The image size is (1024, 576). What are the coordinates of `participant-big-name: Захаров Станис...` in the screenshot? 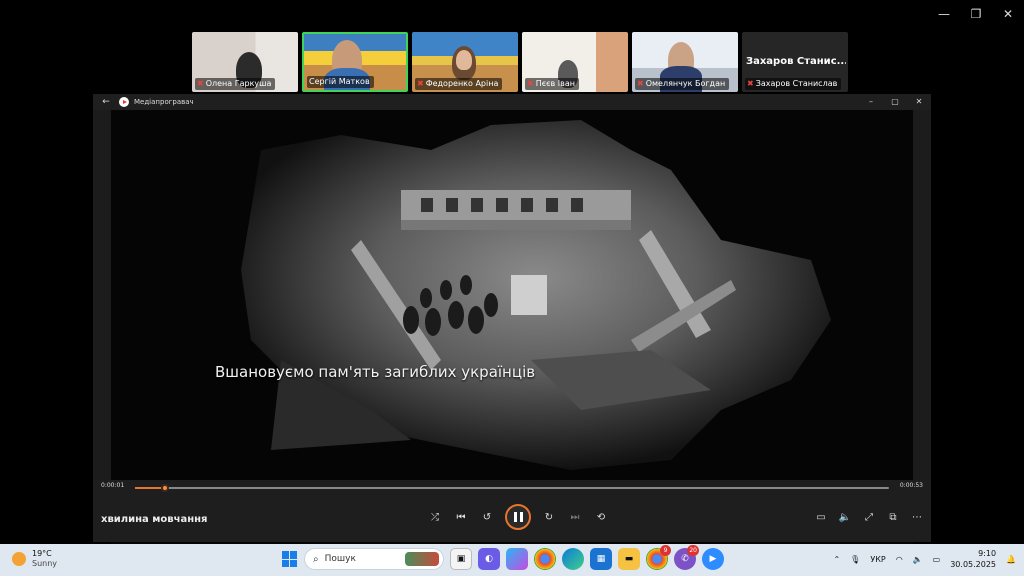 It's located at (796, 61).